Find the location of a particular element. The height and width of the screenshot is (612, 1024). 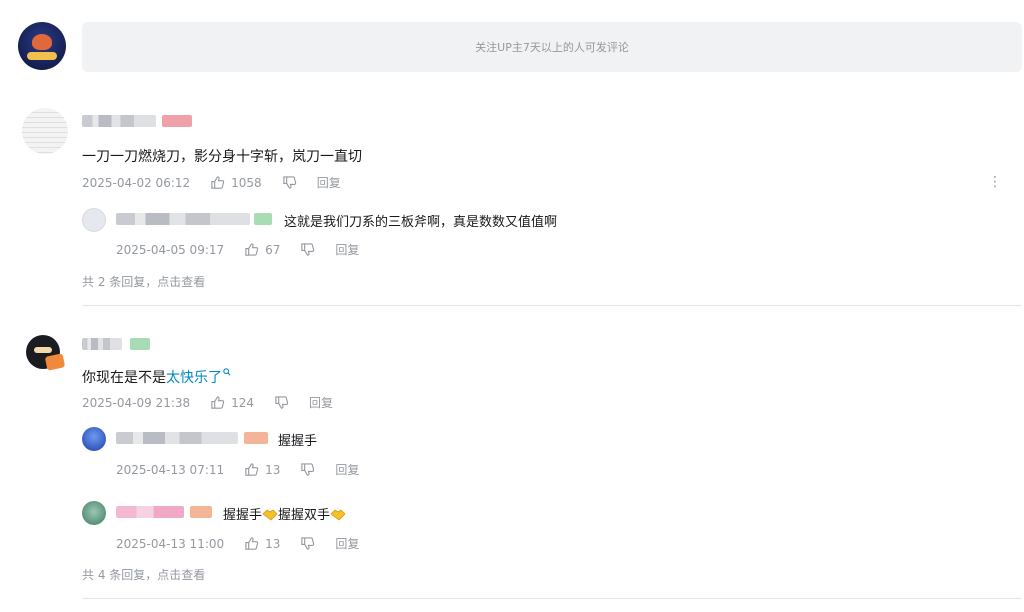

comment-text-plain: 你现在是不是 is located at coordinates (124, 378).